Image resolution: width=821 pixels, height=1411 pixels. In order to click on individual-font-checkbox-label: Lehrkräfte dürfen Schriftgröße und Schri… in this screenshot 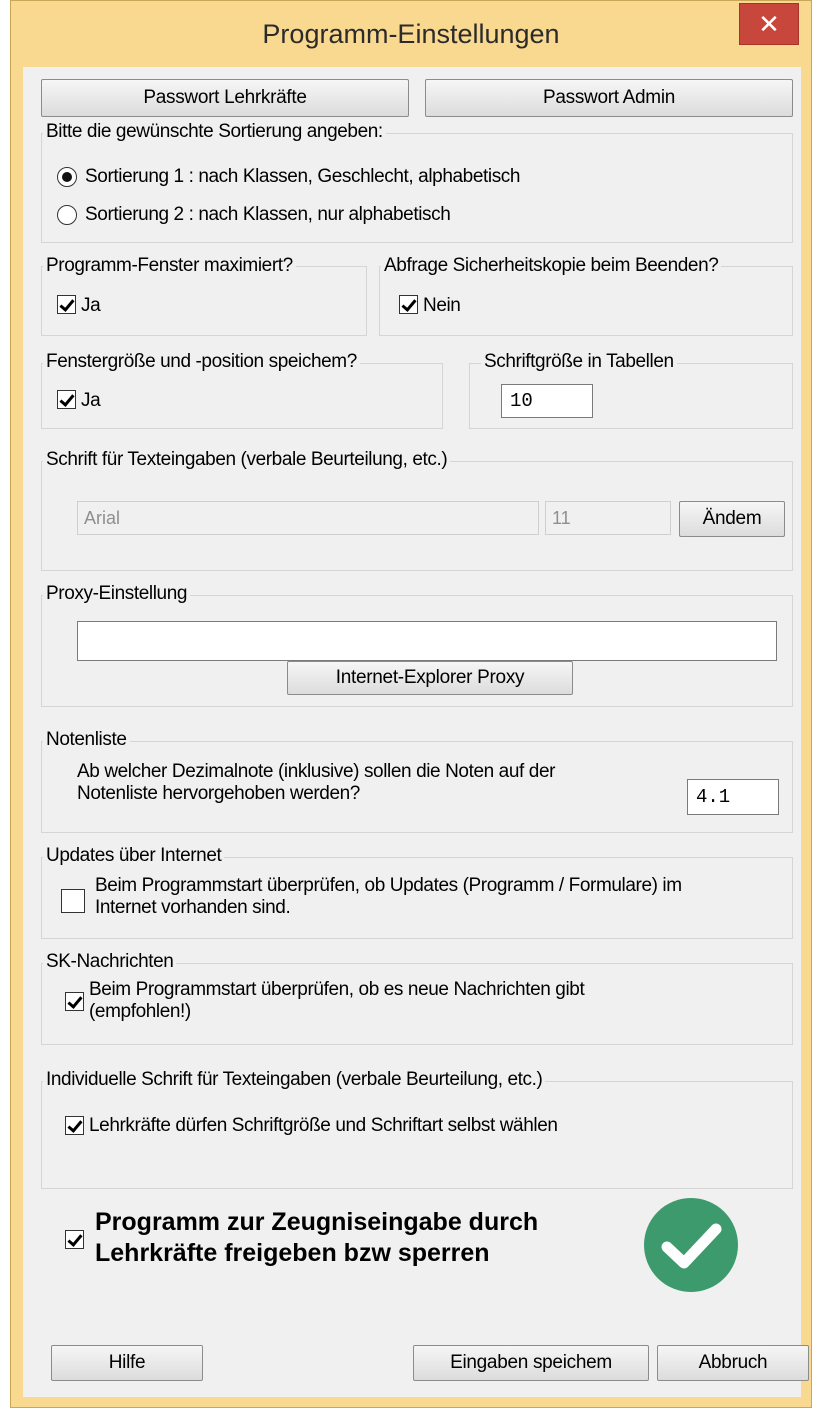, I will do `click(323, 1126)`.